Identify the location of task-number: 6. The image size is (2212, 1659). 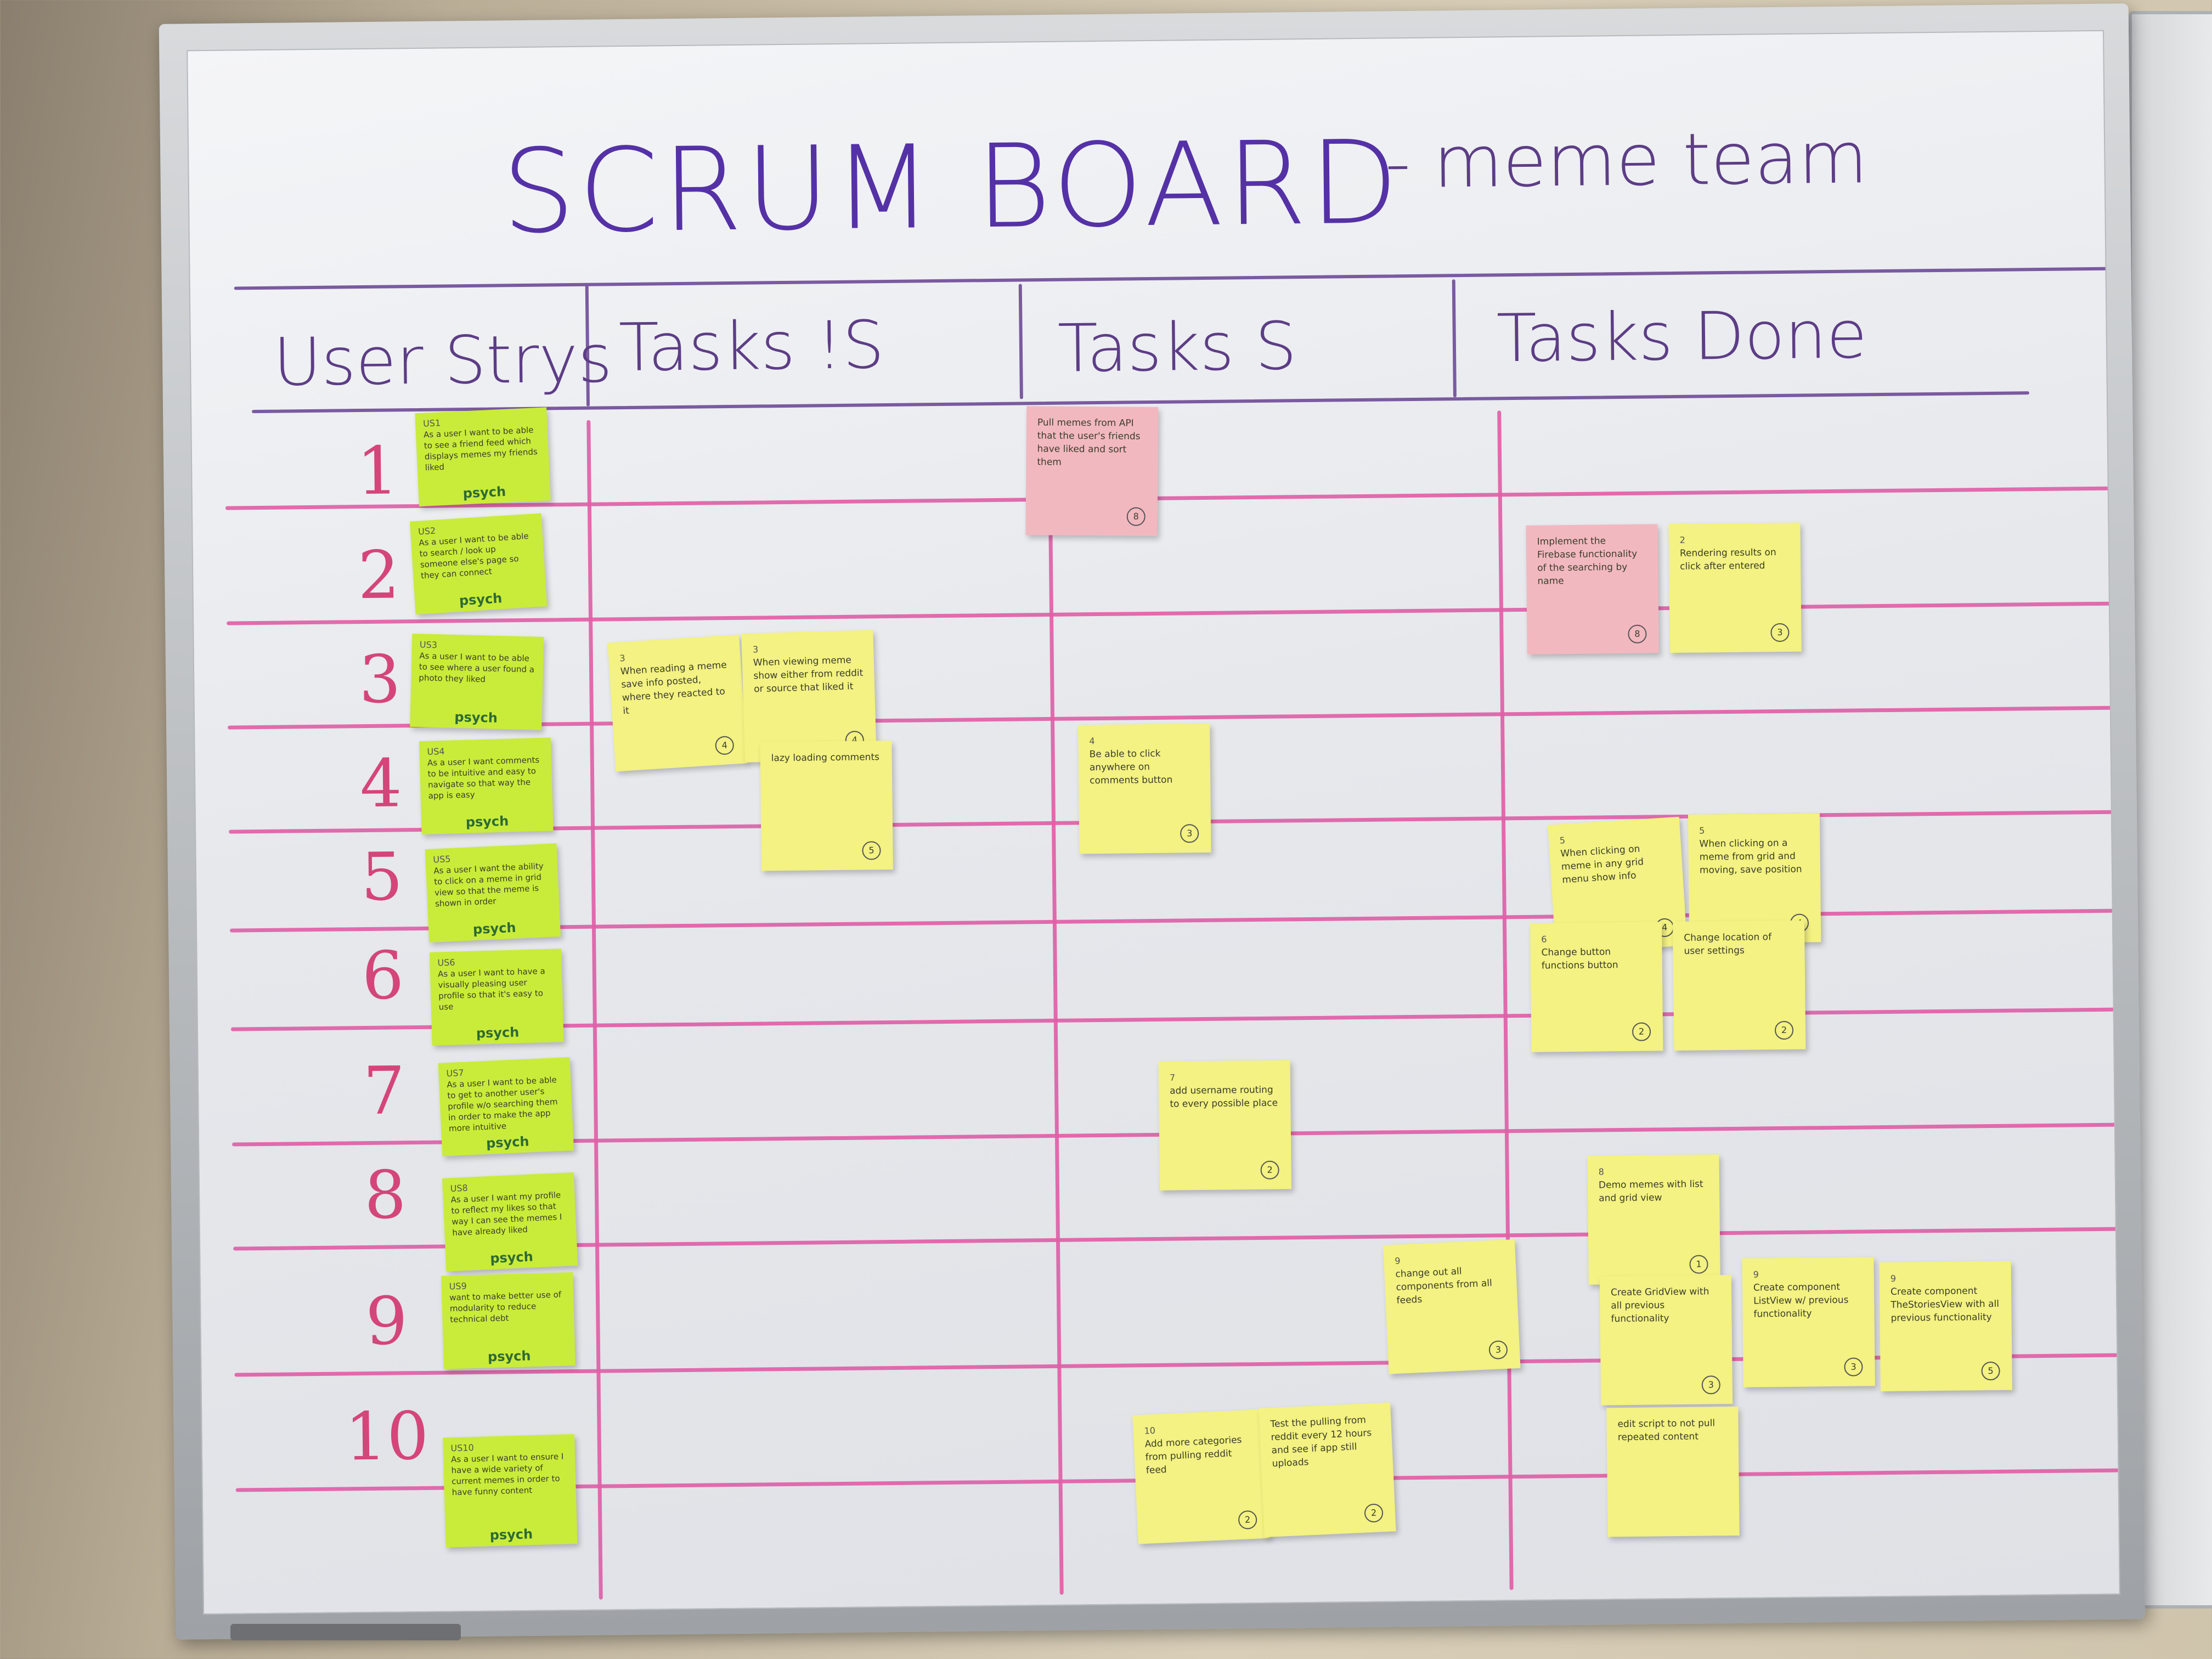
(1544, 940).